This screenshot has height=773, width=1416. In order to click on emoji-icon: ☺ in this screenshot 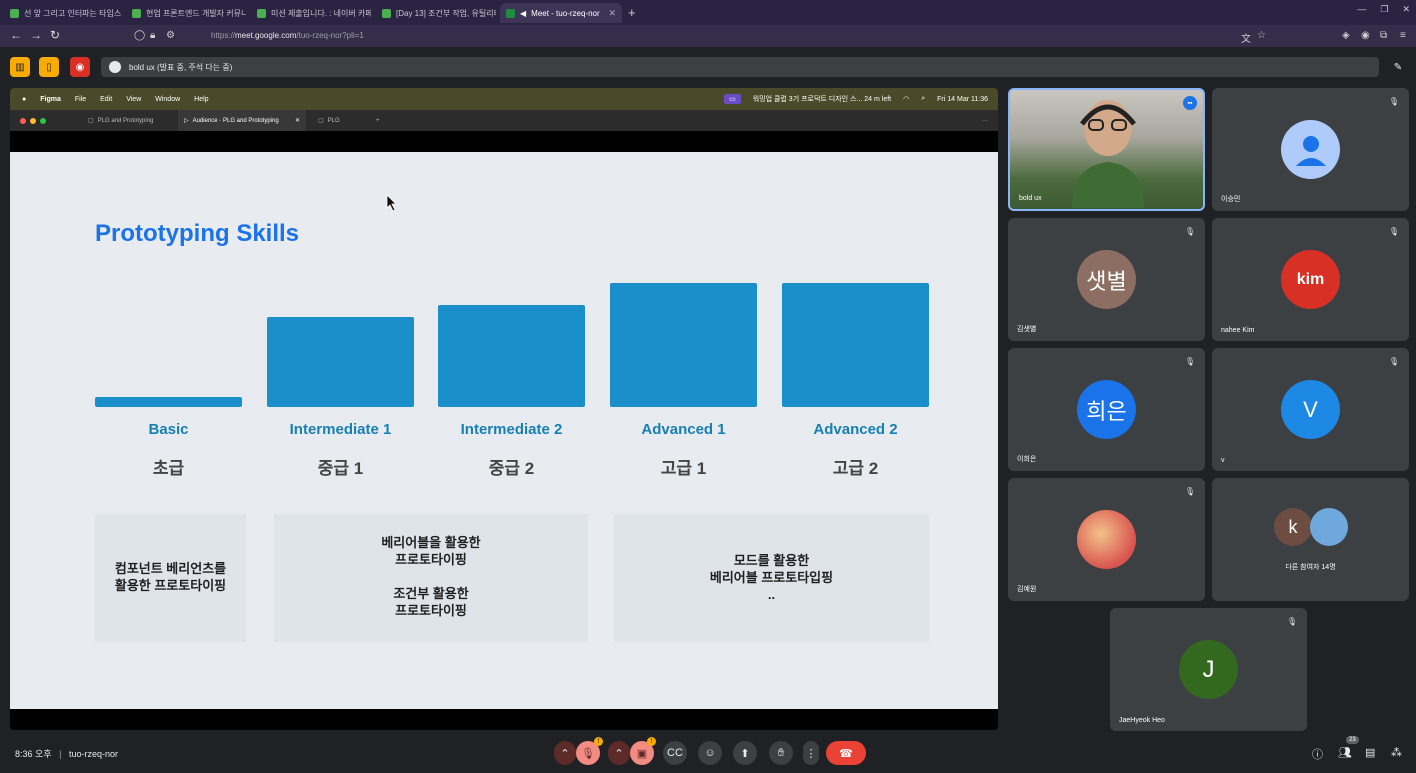, I will do `click(710, 753)`.